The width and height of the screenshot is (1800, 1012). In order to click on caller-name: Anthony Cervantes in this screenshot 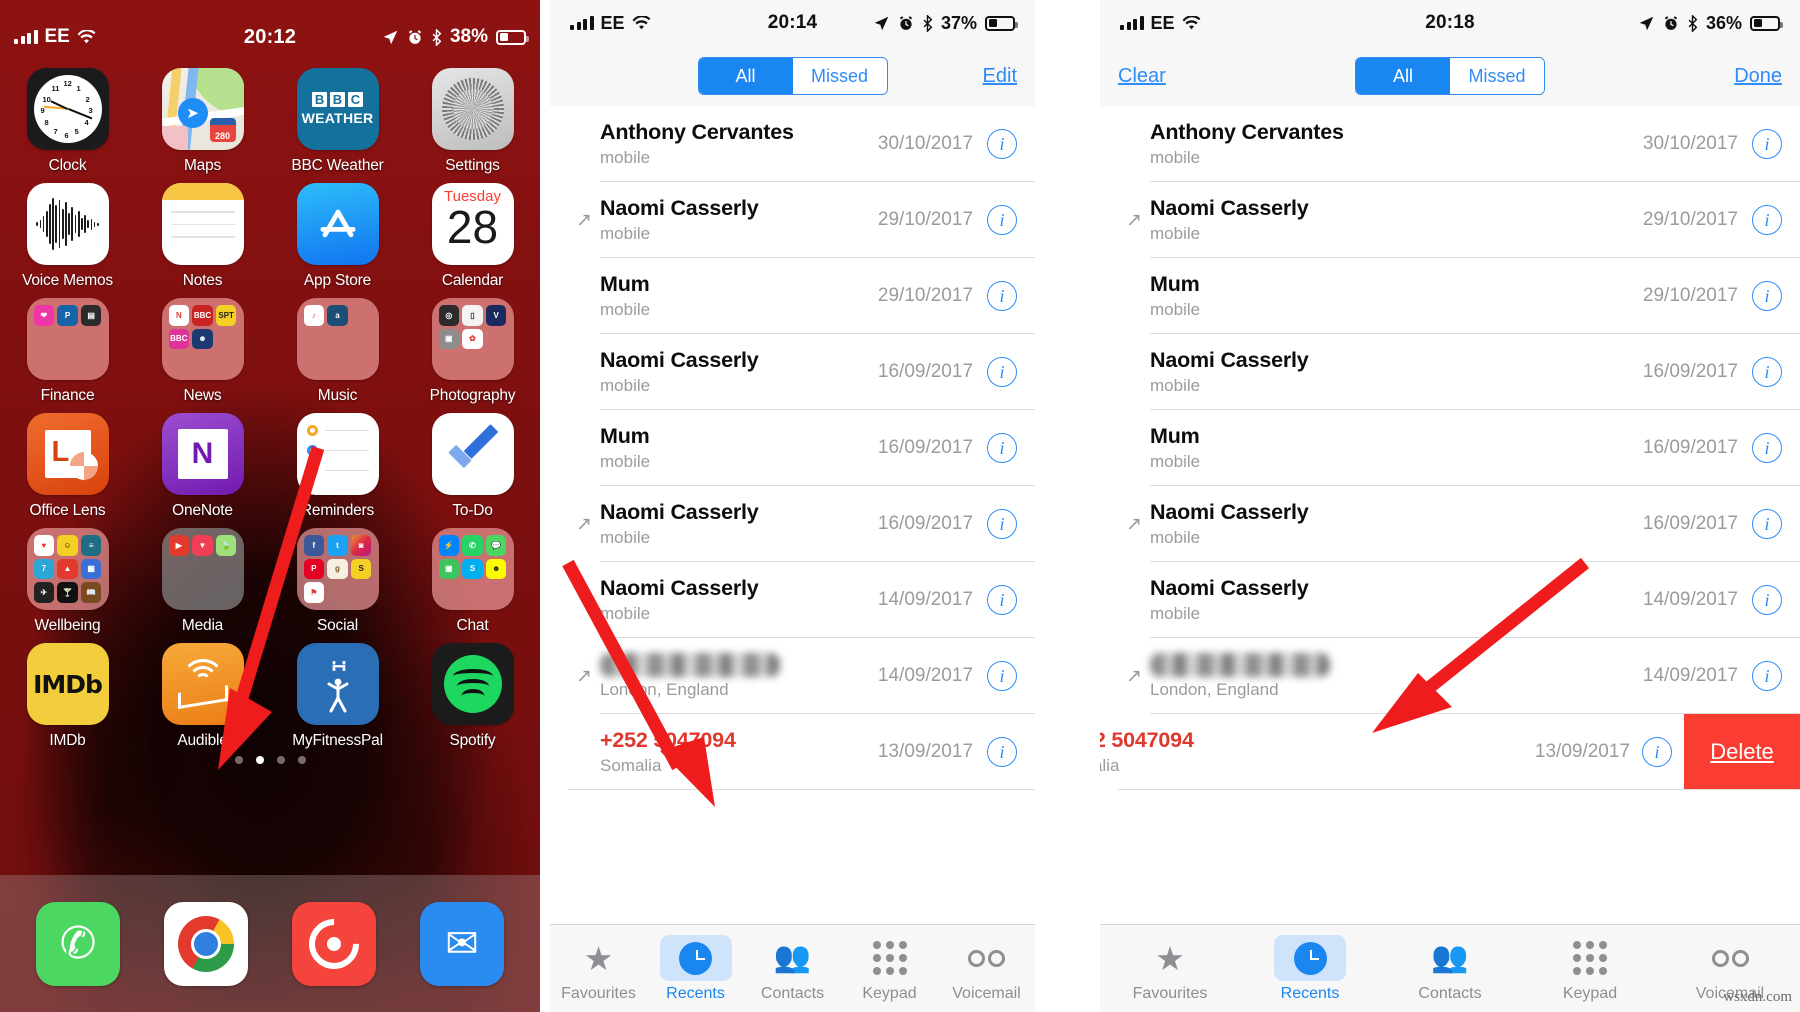, I will do `click(1247, 132)`.